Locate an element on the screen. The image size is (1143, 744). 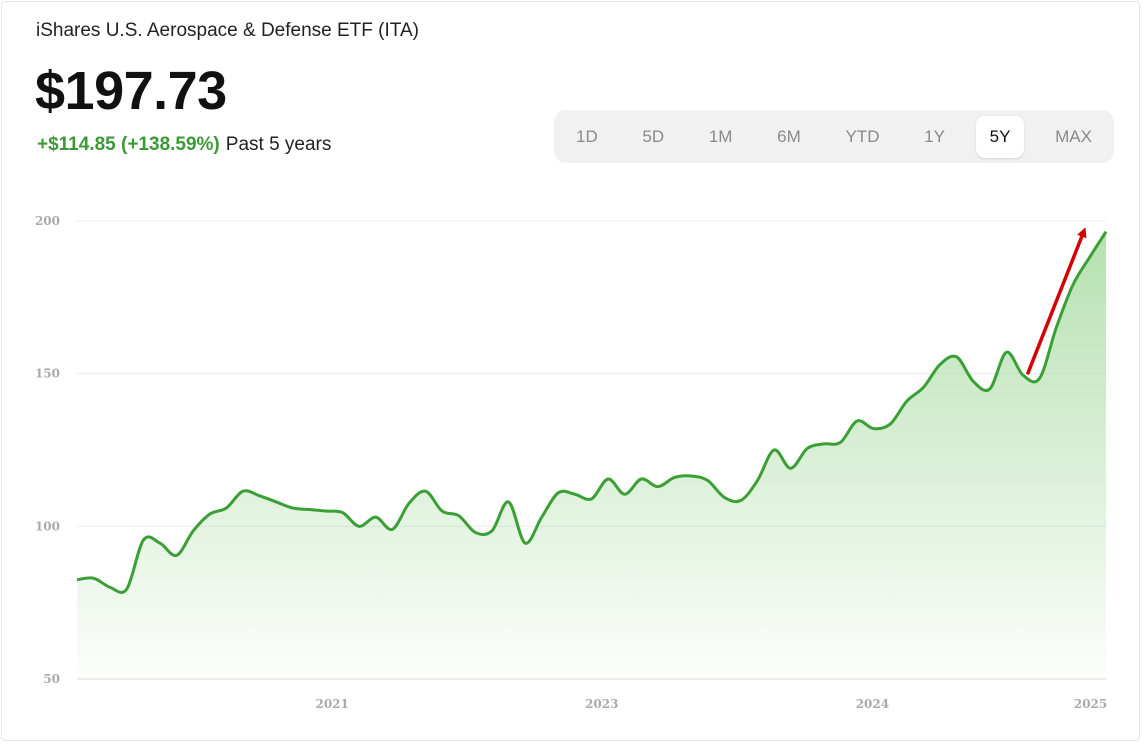
x-tick-label: 2023 is located at coordinates (601, 704).